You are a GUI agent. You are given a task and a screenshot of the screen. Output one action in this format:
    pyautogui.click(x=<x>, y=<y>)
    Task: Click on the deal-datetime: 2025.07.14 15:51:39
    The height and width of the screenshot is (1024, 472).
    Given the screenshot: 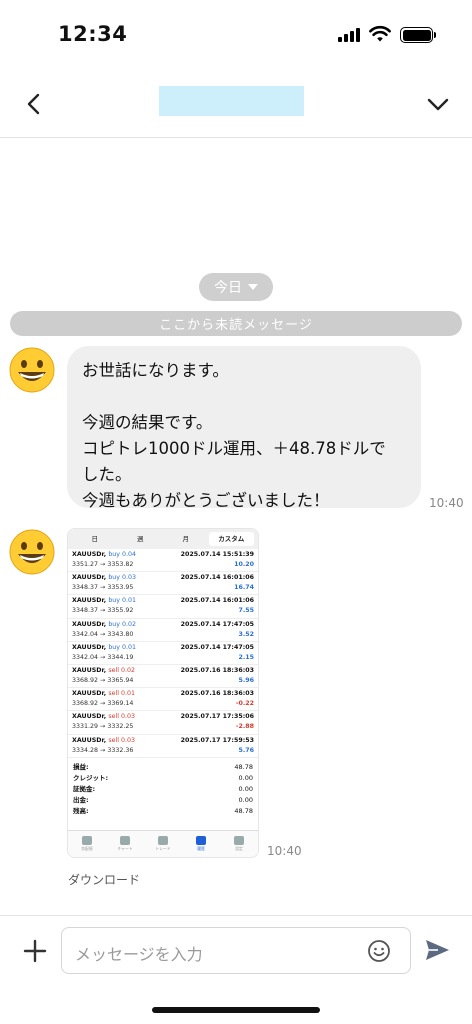 What is the action you would take?
    pyautogui.click(x=217, y=554)
    